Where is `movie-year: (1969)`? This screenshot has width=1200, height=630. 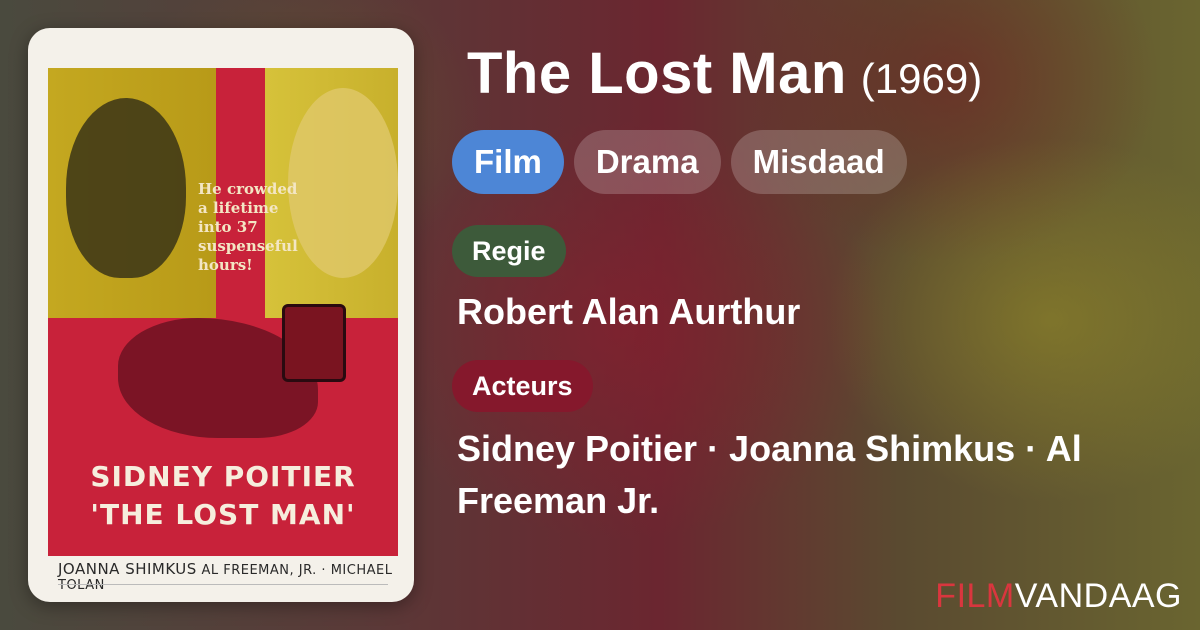 movie-year: (1969) is located at coordinates (921, 78).